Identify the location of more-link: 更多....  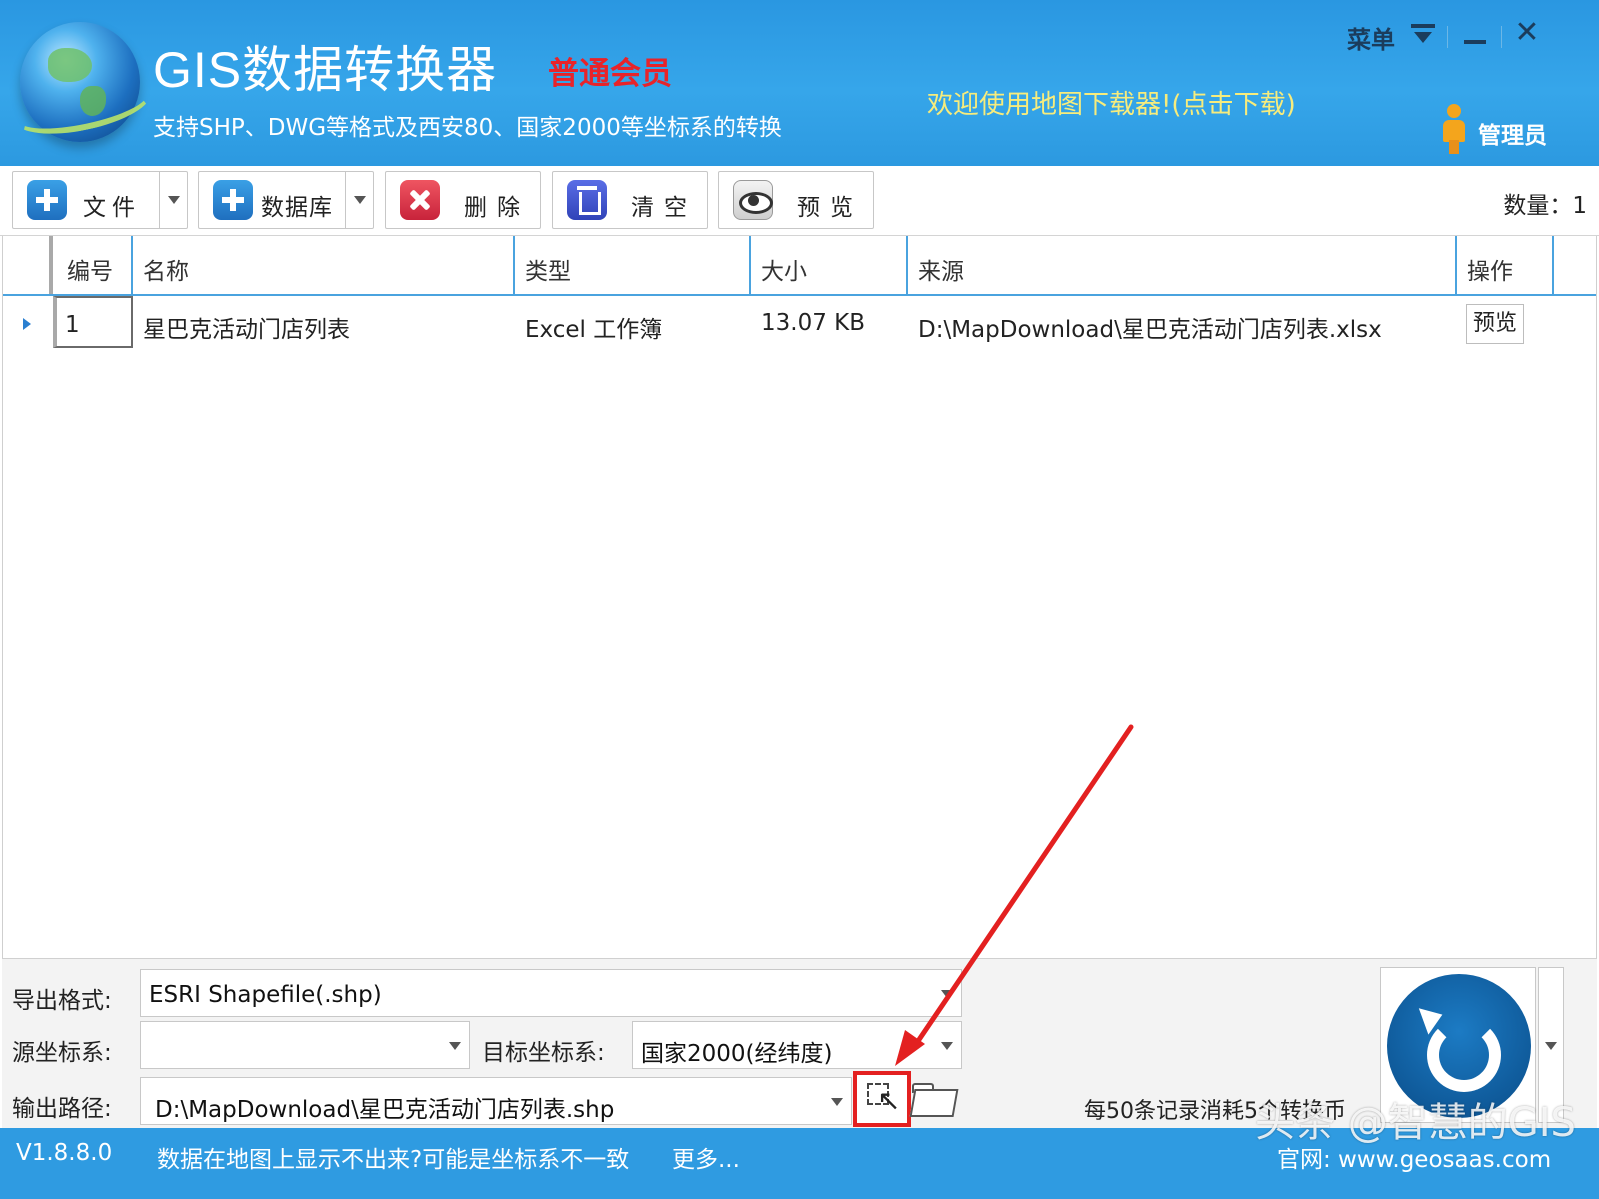
(706, 1157).